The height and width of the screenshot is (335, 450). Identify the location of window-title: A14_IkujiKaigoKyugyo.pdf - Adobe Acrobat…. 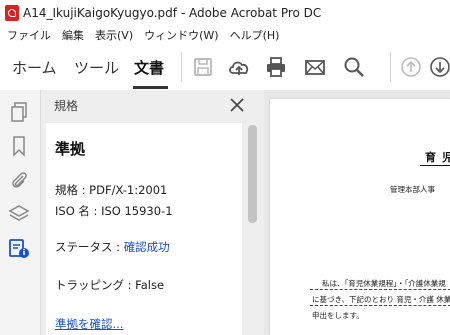
(172, 12).